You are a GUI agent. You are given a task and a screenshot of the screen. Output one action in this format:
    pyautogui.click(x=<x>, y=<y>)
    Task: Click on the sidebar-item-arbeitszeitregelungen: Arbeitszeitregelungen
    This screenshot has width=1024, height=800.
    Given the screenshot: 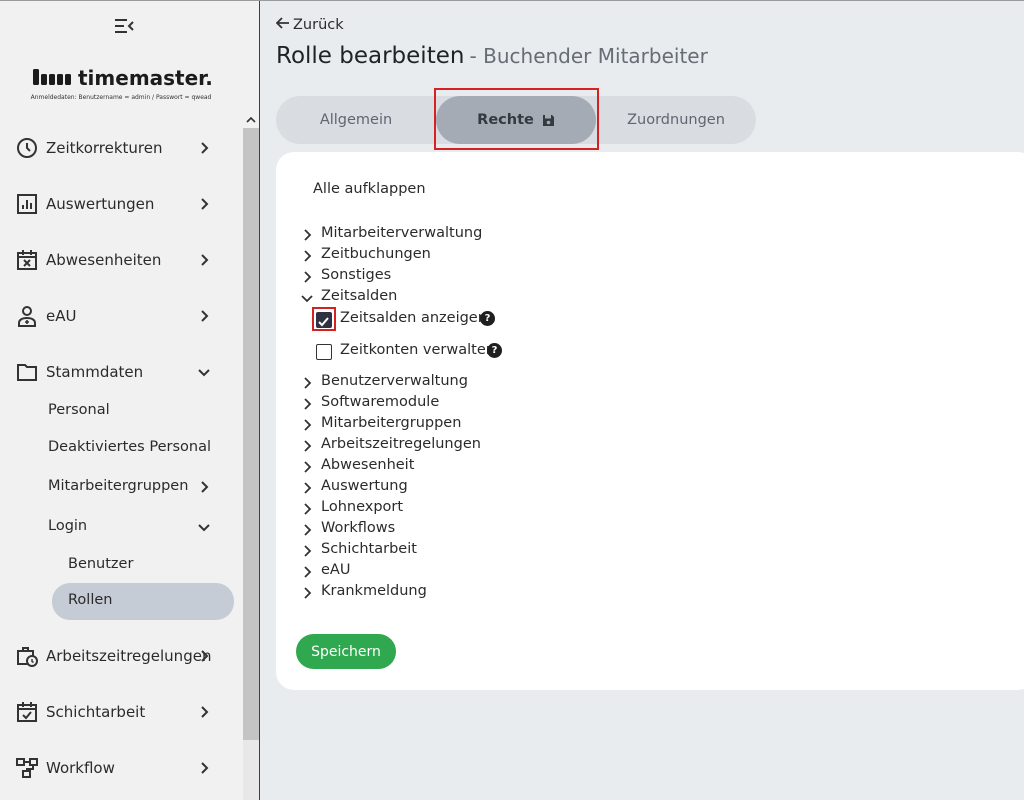 What is the action you would take?
    pyautogui.click(x=121, y=656)
    